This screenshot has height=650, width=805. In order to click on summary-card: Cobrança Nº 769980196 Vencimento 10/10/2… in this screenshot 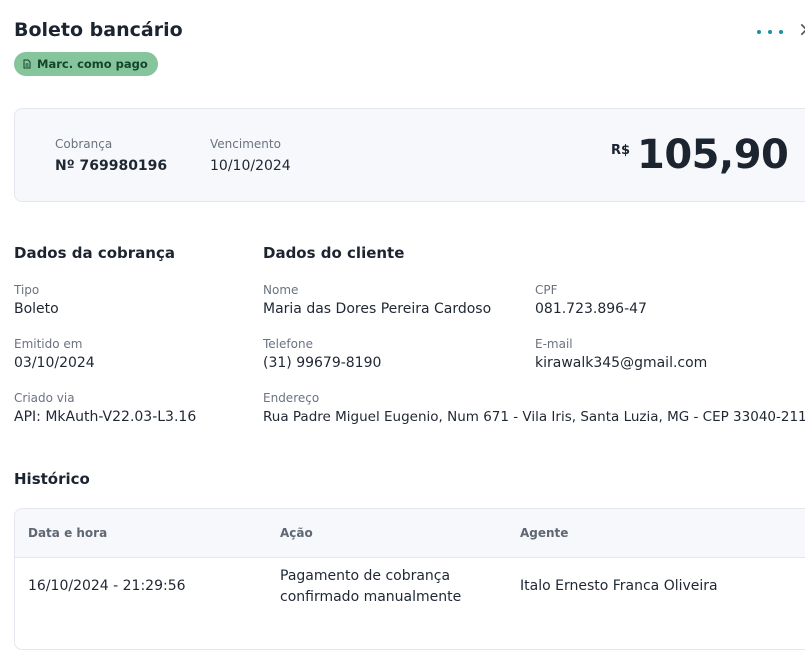, I will do `click(409, 155)`.